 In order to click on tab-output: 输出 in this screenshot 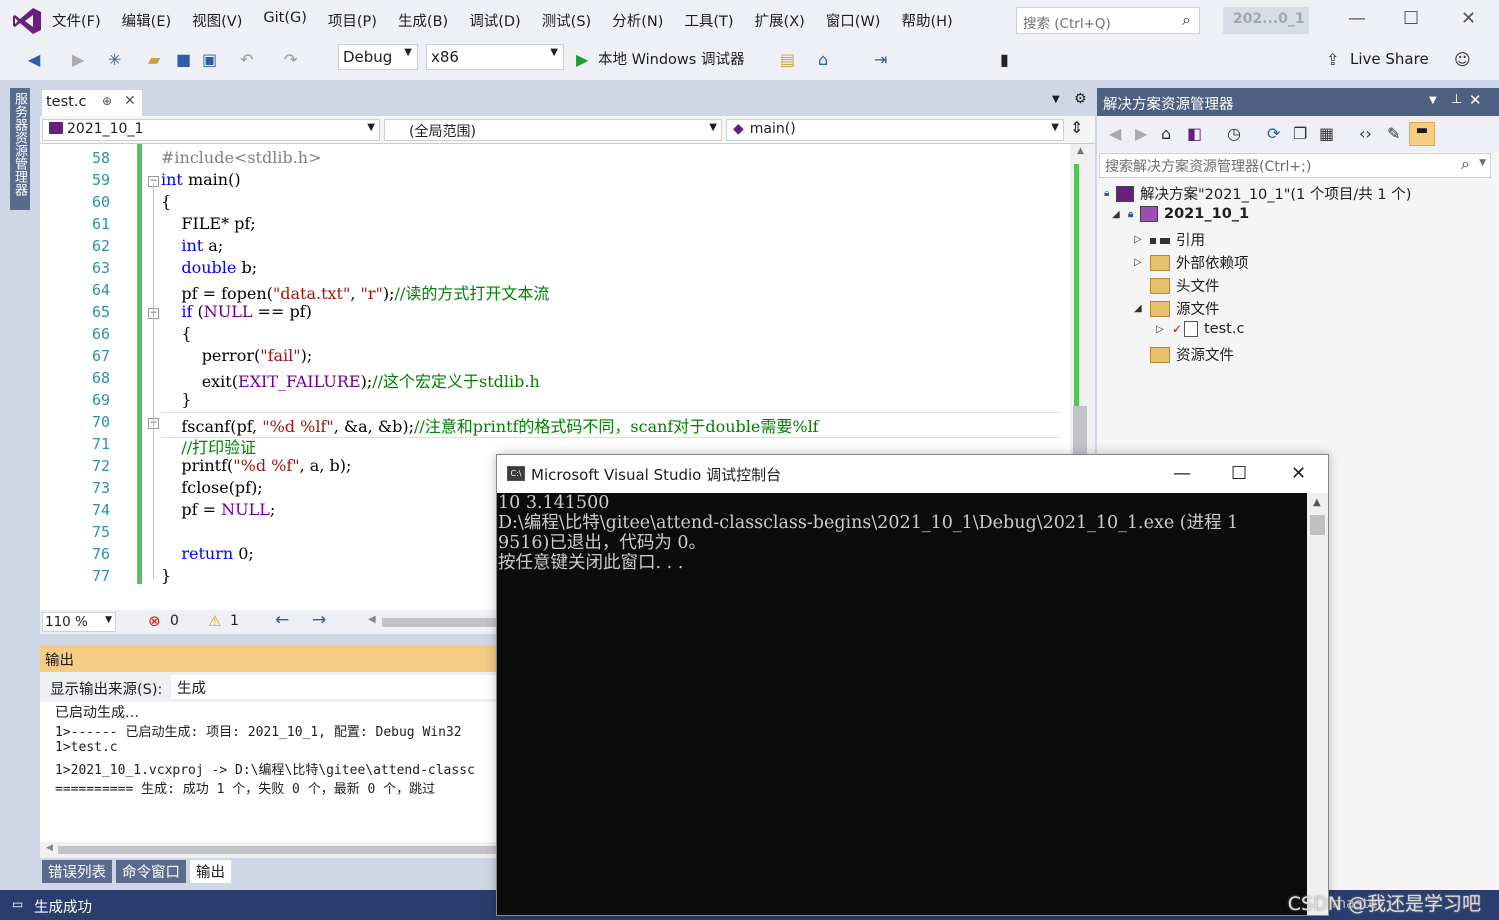, I will do `click(210, 871)`.